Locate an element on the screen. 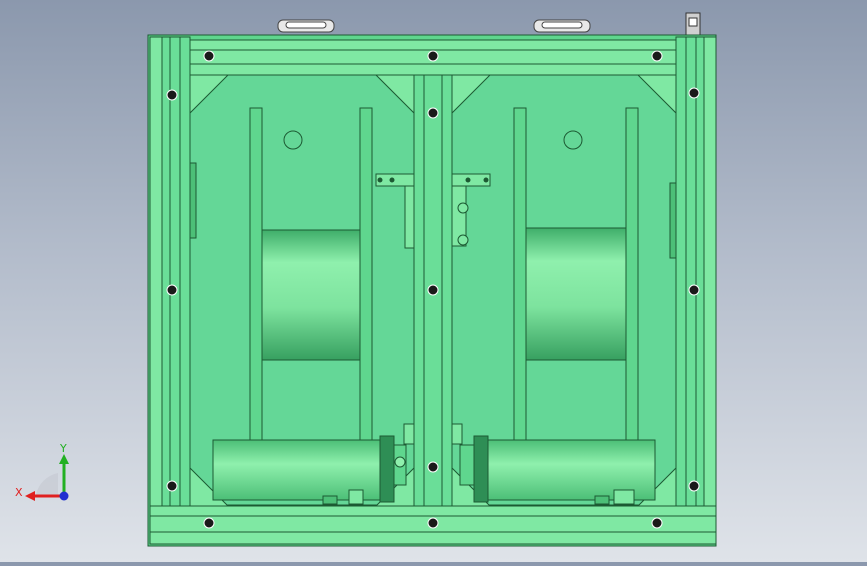  top-handle-right is located at coordinates (562, 26).